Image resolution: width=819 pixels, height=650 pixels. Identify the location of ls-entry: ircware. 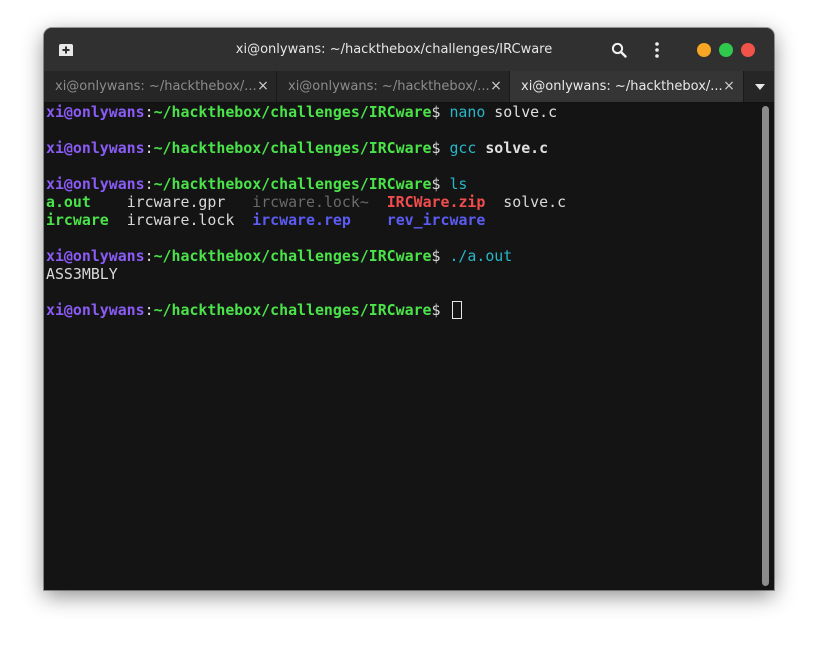
(77, 220).